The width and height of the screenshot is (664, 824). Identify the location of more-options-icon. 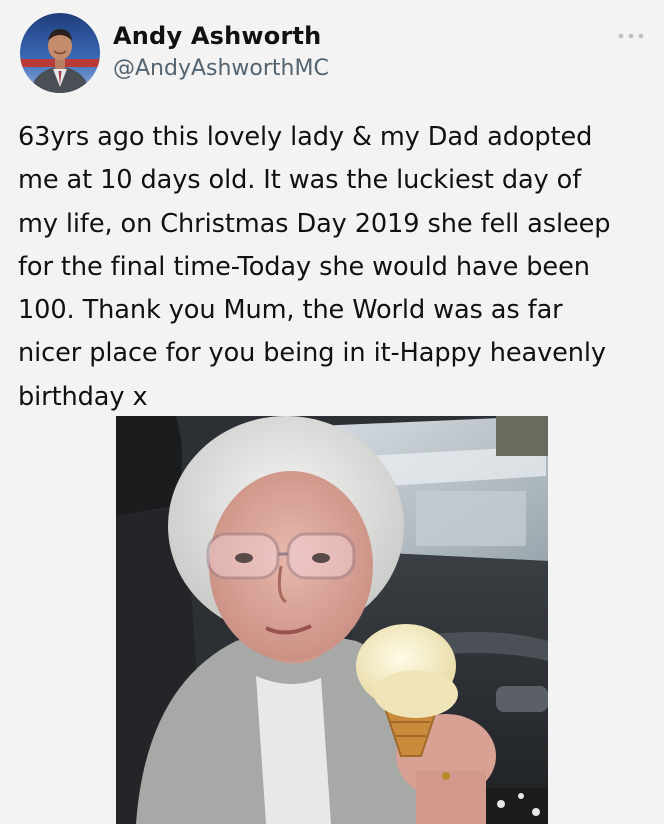
(631, 36).